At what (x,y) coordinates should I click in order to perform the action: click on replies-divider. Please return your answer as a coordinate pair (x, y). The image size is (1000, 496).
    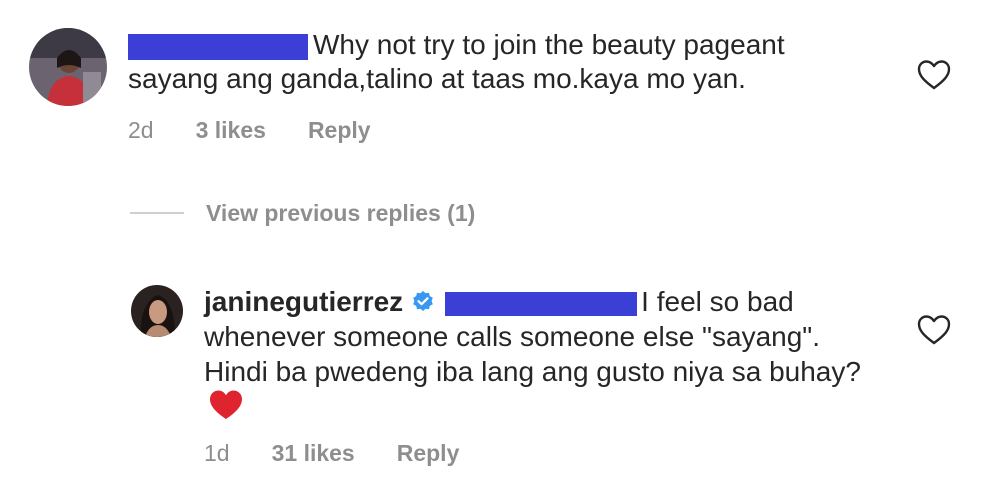
    Looking at the image, I should click on (157, 213).